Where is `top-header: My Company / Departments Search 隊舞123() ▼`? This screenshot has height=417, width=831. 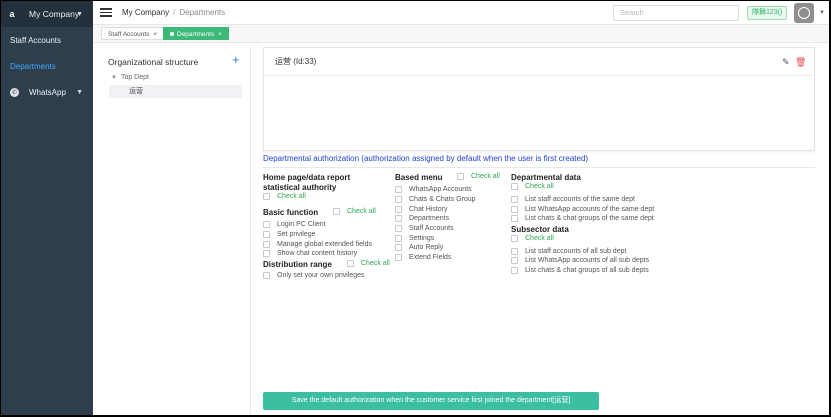 top-header: My Company / Departments Search 隊舞123() ▼ is located at coordinates (461, 13).